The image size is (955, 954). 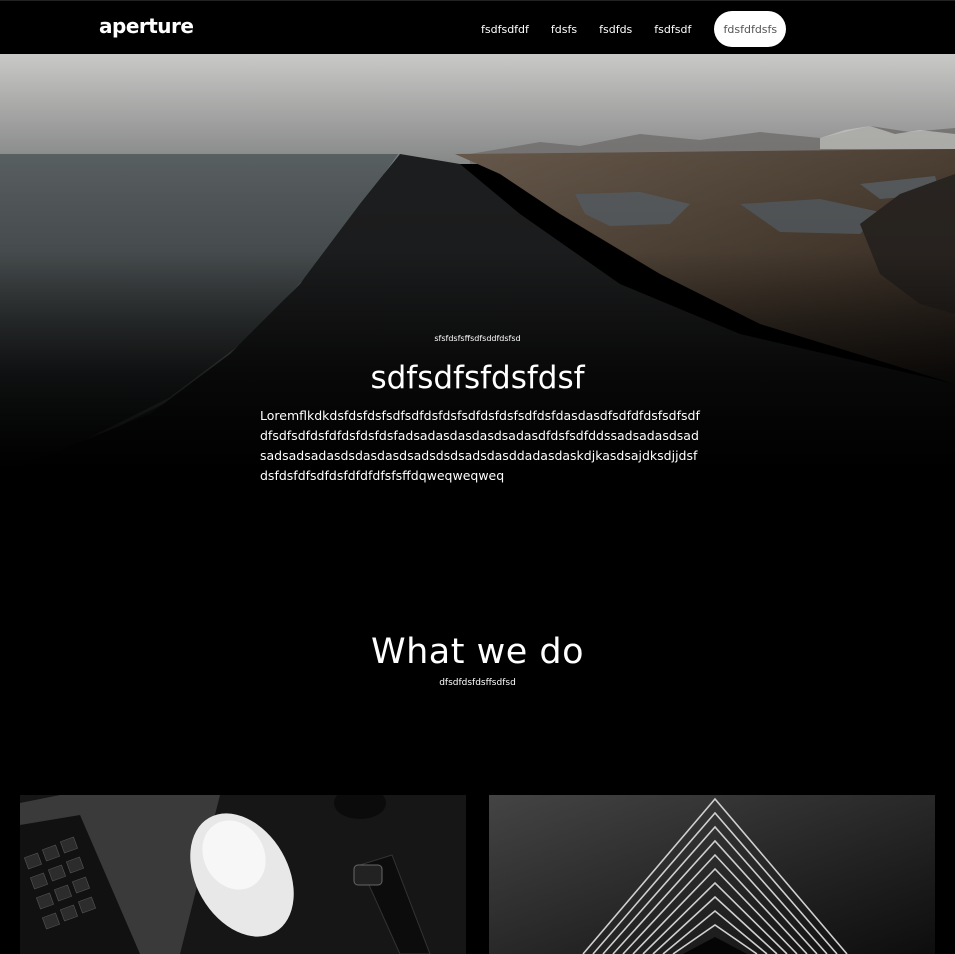 What do you see at coordinates (564, 29) in the screenshot?
I see `nav-link-2: fdsfs` at bounding box center [564, 29].